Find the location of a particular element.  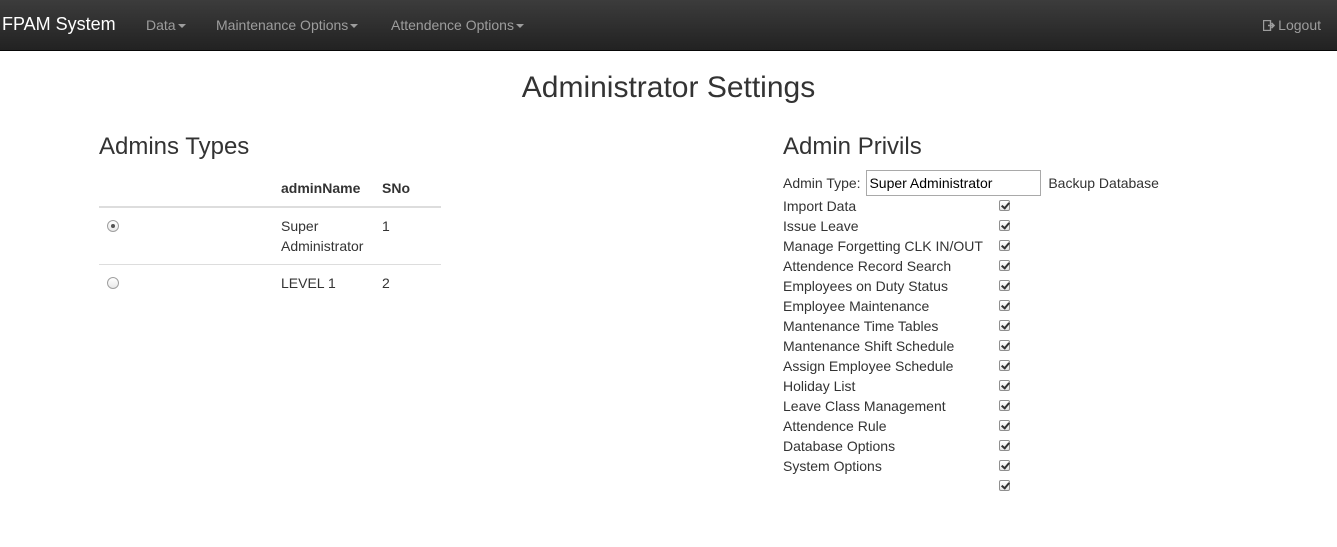

table-row: LEVEL 1 2 is located at coordinates (270, 284).